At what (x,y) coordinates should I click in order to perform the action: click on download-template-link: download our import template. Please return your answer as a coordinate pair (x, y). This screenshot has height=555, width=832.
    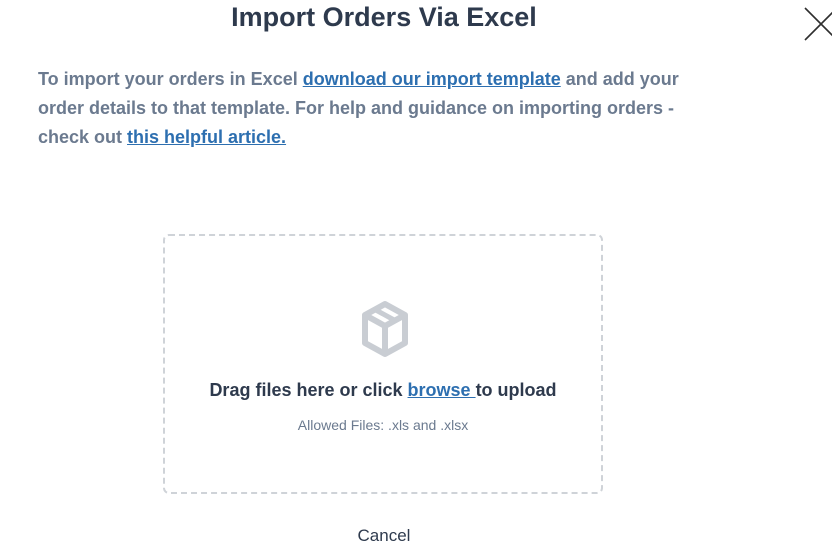
    Looking at the image, I should click on (432, 79).